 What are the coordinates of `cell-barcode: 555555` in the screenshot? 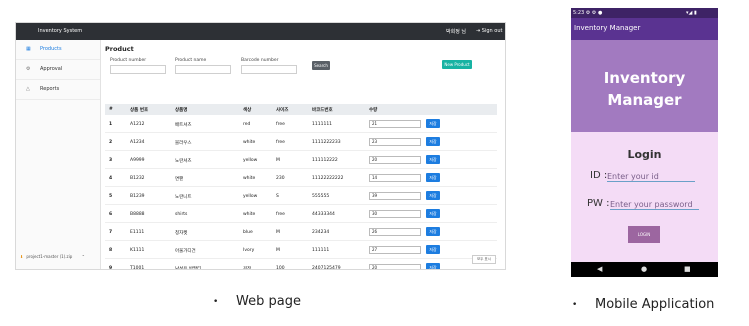 It's located at (321, 196).